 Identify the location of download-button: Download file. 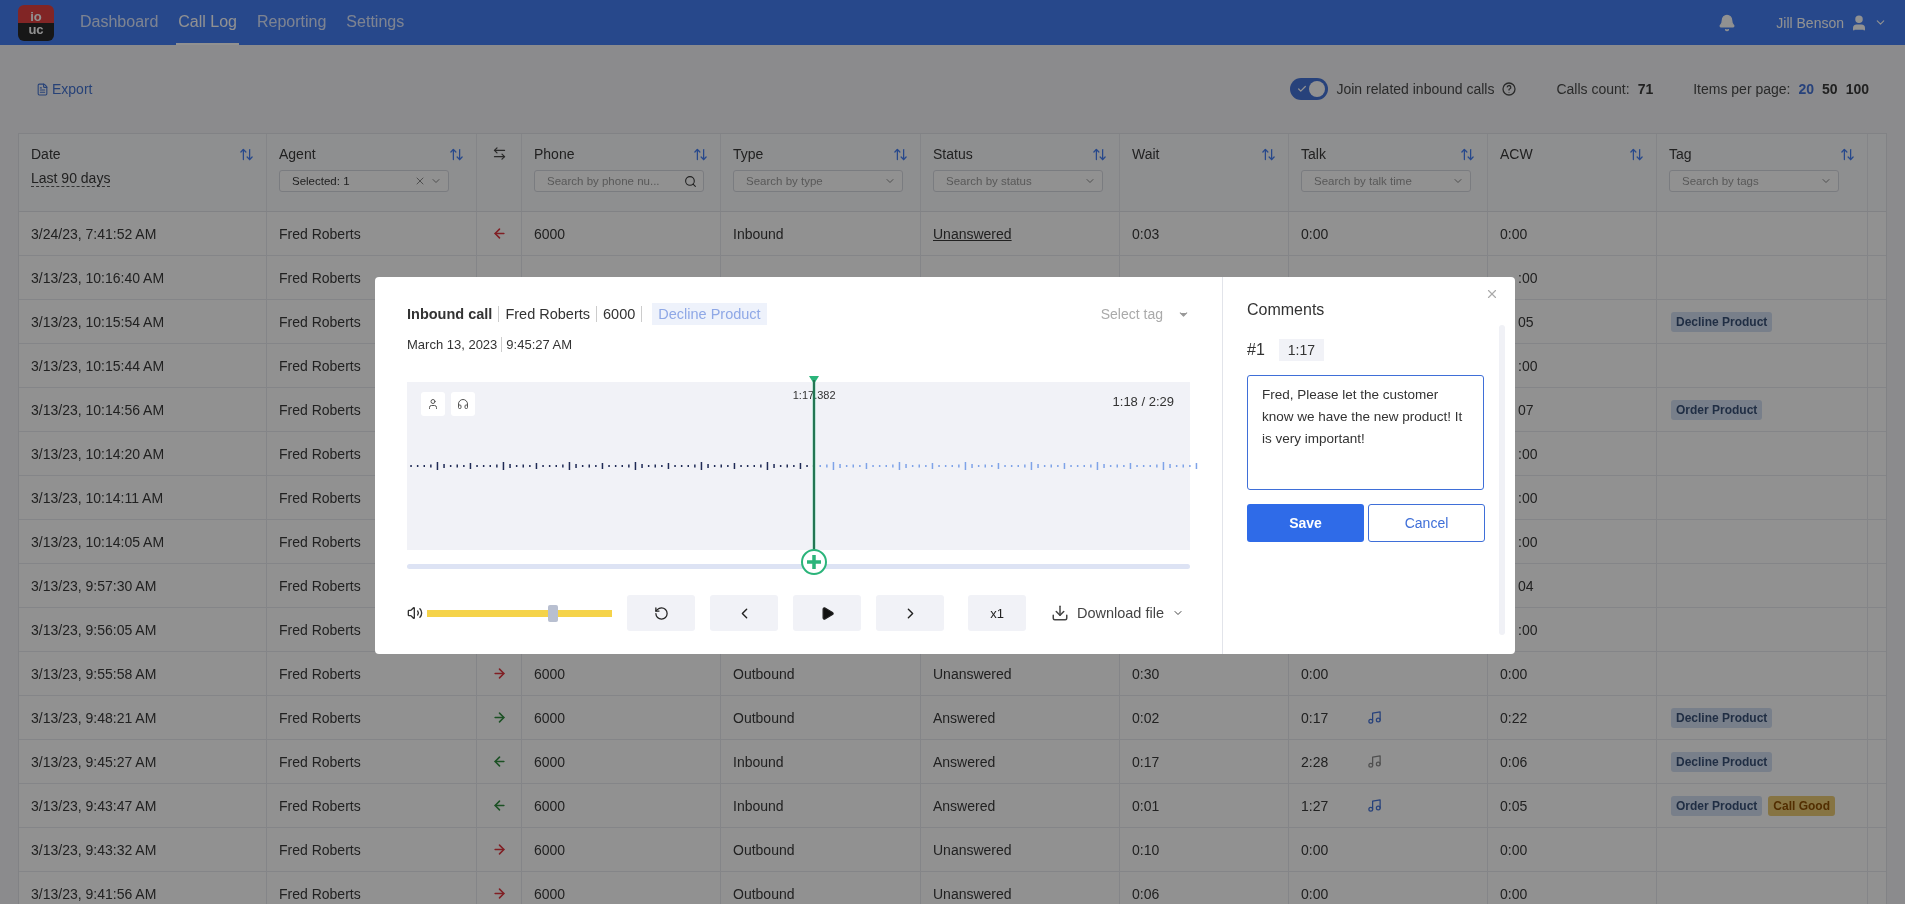
(1117, 613).